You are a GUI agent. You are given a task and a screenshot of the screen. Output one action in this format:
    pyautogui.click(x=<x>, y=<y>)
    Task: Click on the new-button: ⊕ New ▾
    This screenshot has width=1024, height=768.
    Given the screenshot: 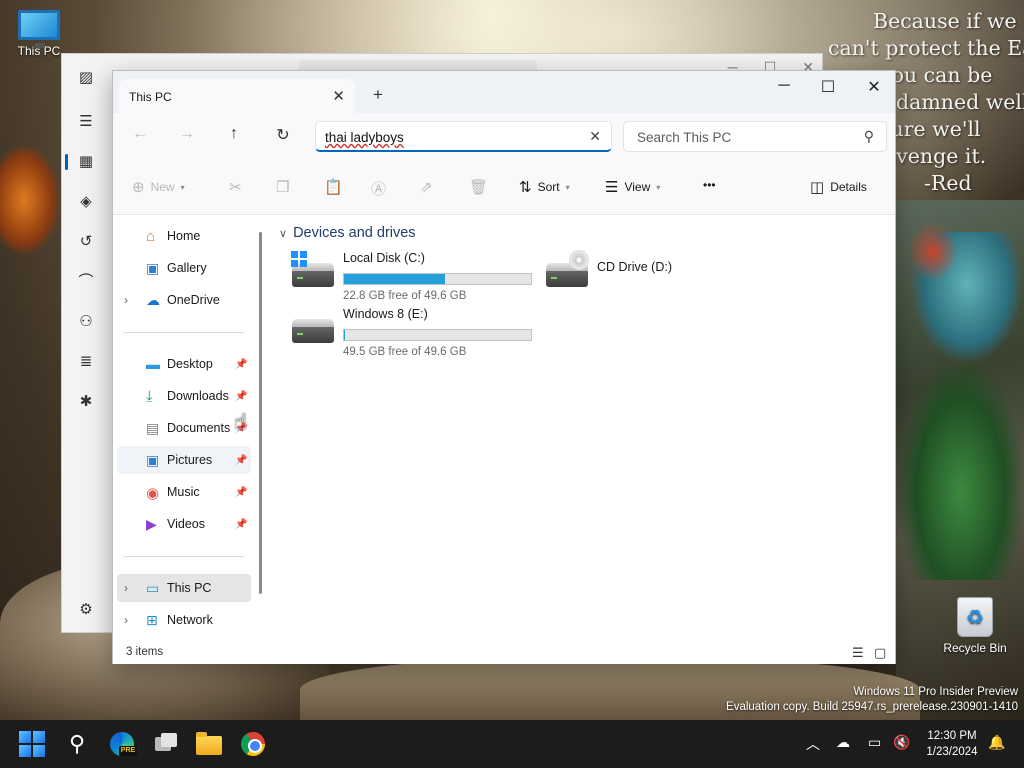 What is the action you would take?
    pyautogui.click(x=158, y=187)
    